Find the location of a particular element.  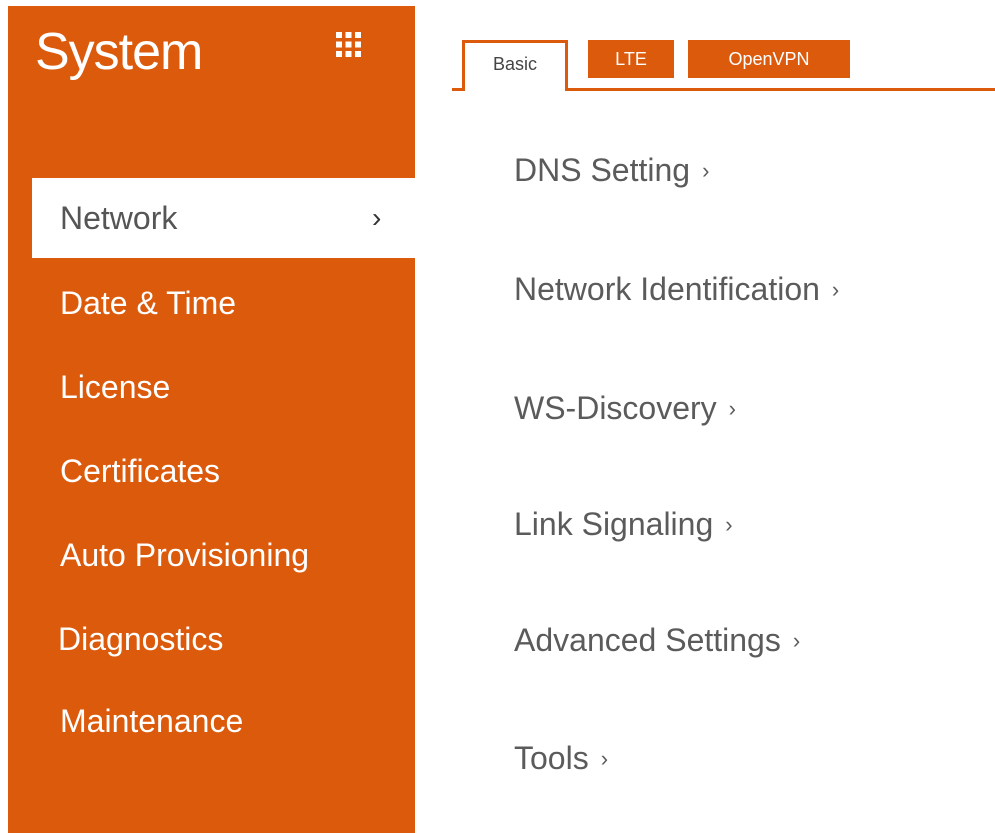

sidebar-item-label: Certificates is located at coordinates (140, 471).